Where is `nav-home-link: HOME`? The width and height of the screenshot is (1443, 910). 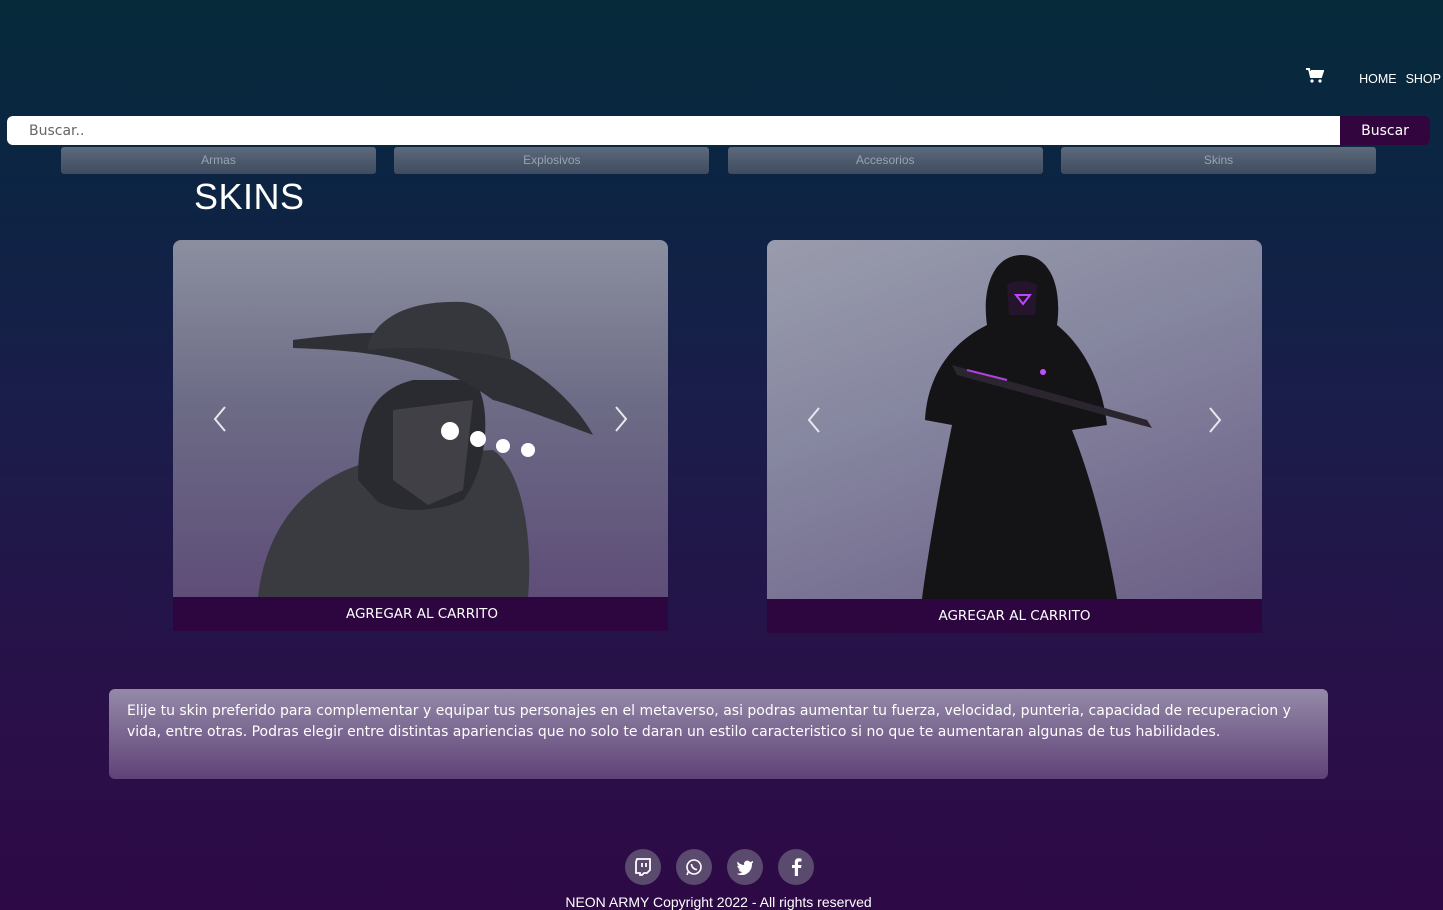
nav-home-link: HOME is located at coordinates (1378, 79).